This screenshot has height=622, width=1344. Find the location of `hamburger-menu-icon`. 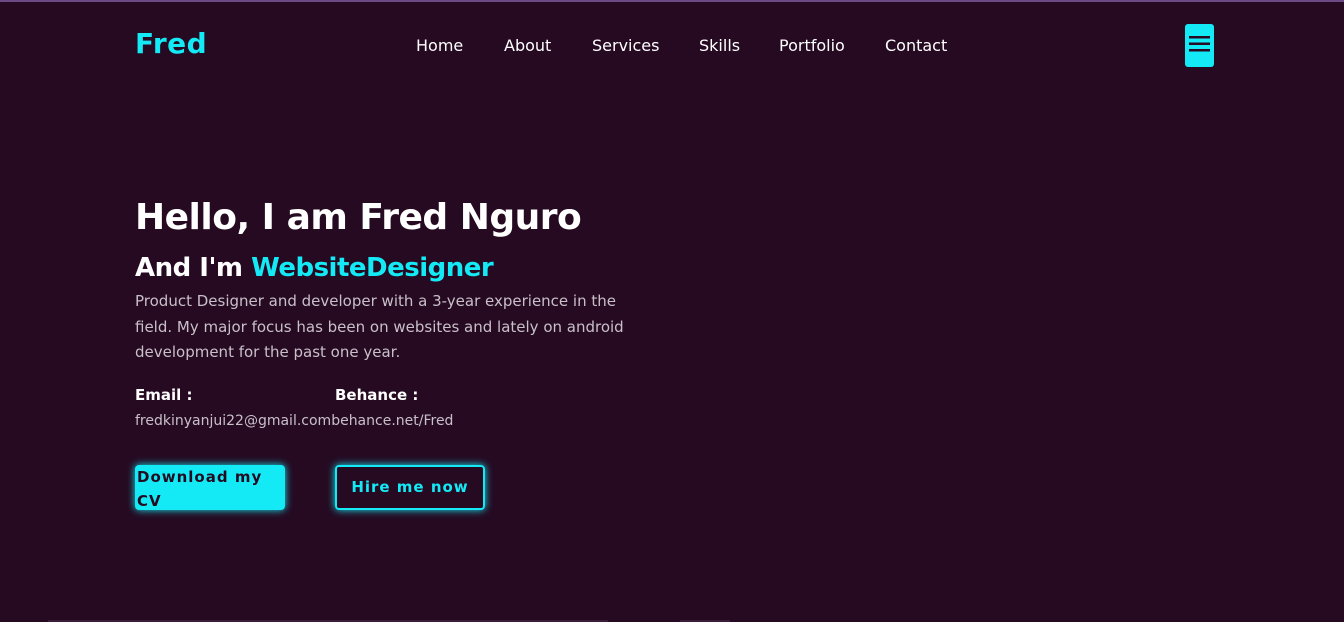

hamburger-menu-icon is located at coordinates (1199, 44).